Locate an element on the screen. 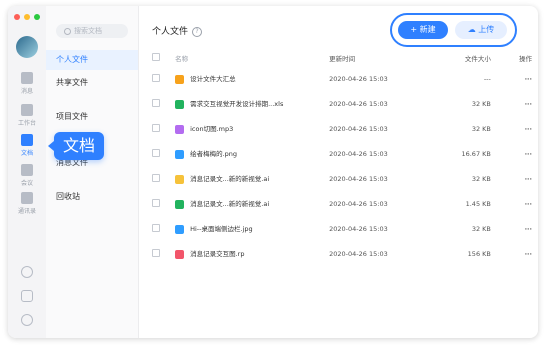 This screenshot has height=351, width=548. select-all-checkbox is located at coordinates (163, 58).